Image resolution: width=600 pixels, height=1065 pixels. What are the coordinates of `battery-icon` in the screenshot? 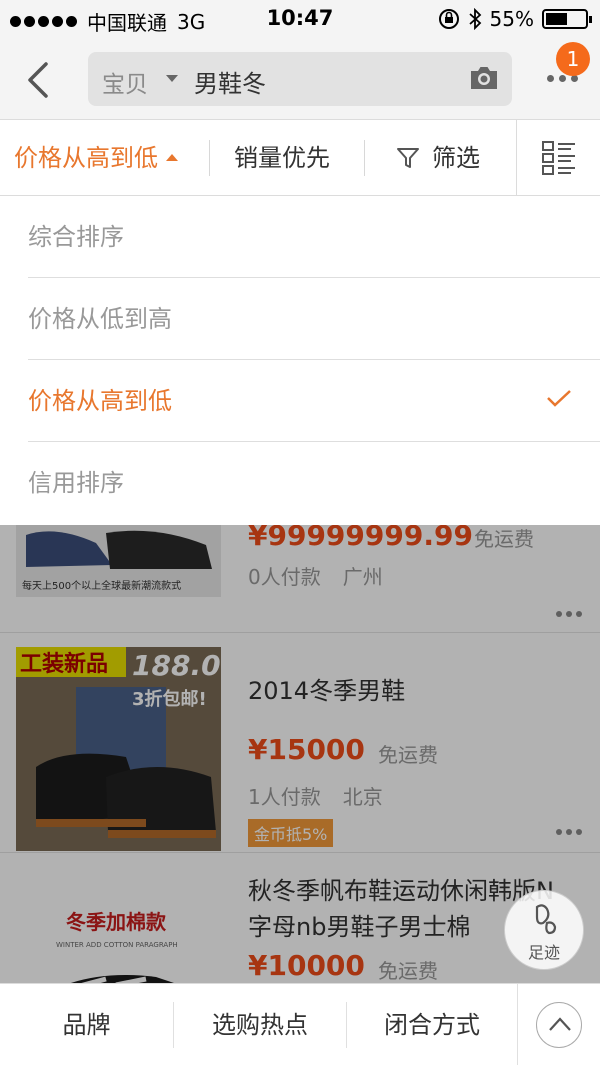 It's located at (567, 19).